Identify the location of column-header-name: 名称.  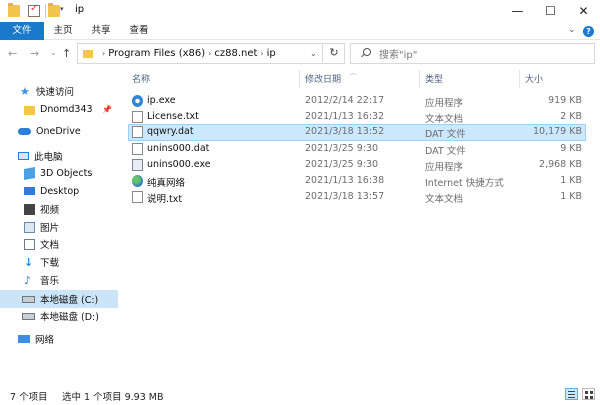
(141, 79).